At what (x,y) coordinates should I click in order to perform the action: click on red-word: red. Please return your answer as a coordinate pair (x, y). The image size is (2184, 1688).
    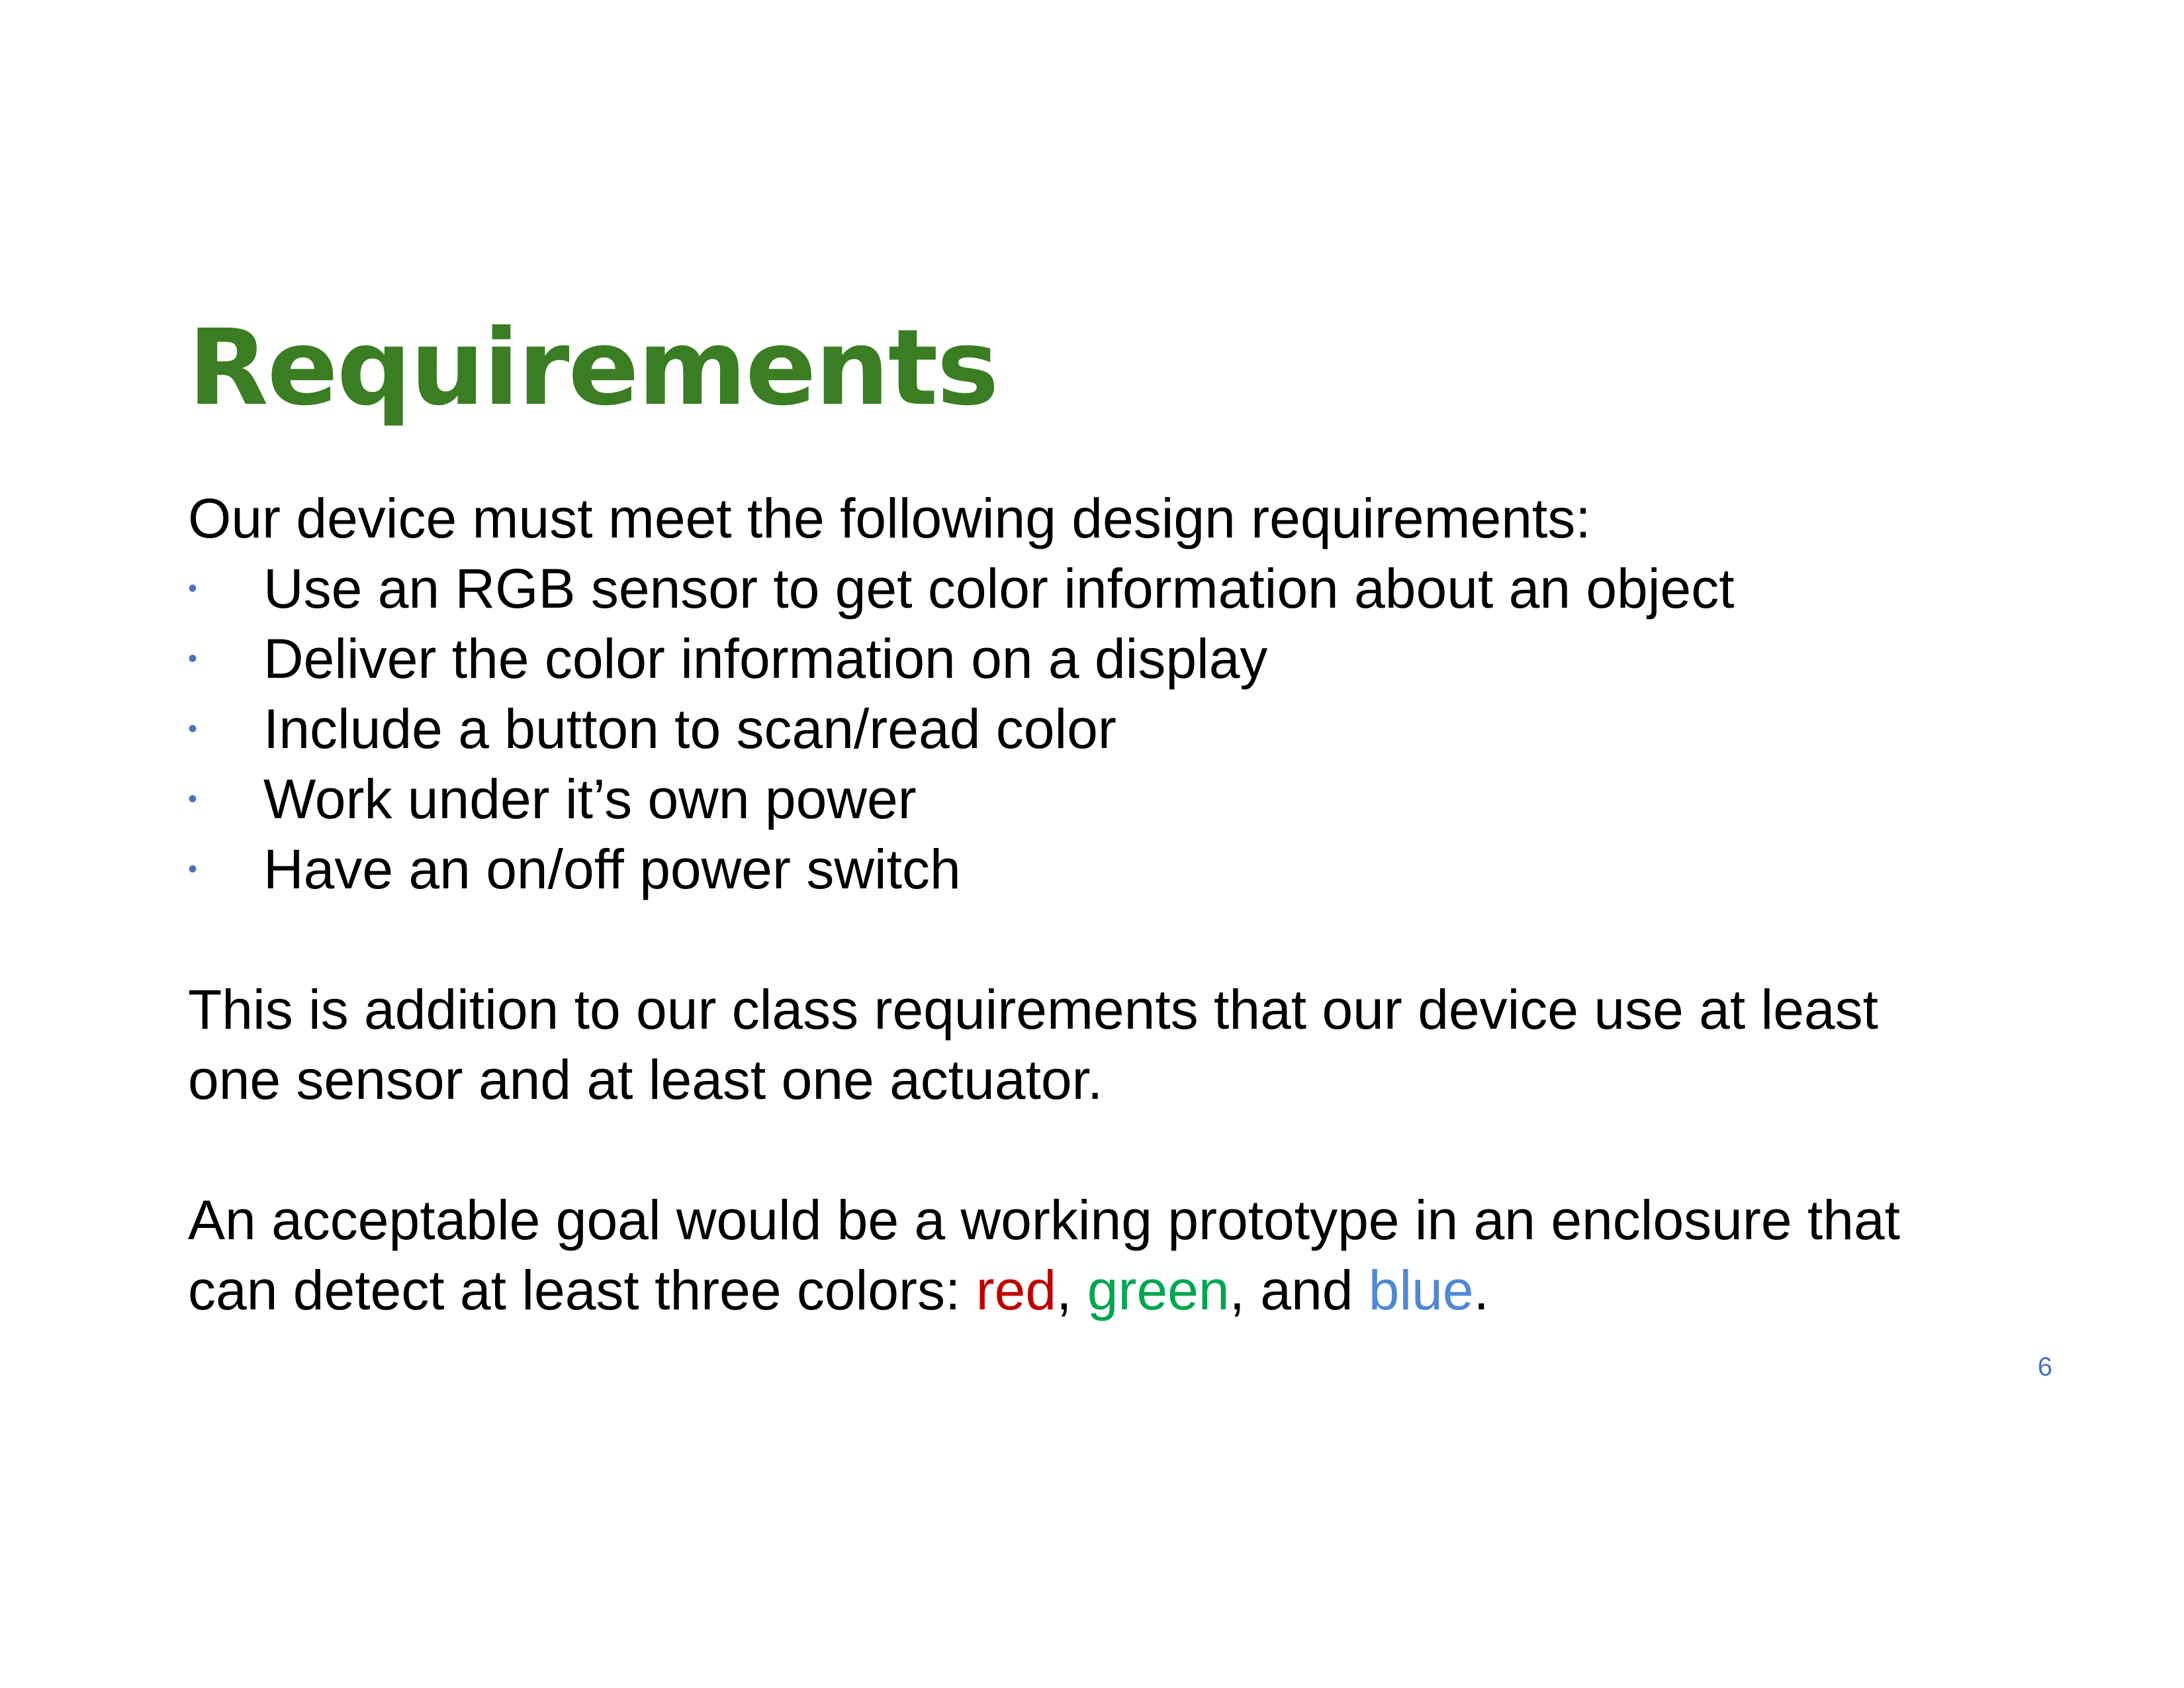
    Looking at the image, I should click on (1017, 1290).